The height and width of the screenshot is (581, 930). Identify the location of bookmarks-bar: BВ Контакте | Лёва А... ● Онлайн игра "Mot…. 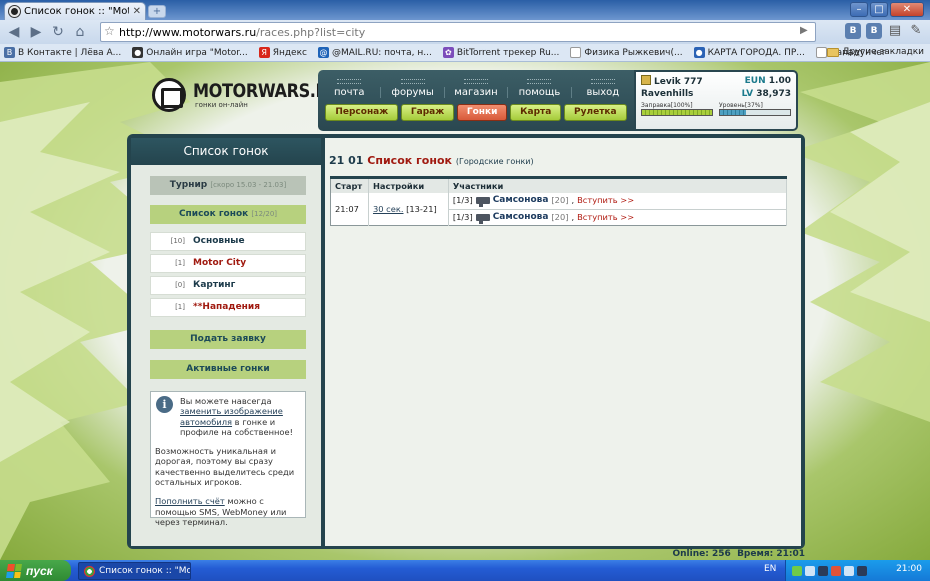
(465, 53).